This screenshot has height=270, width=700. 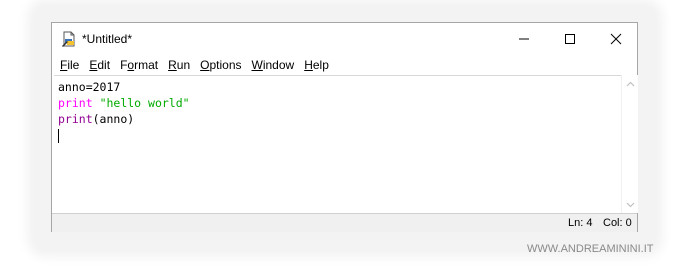 What do you see at coordinates (629, 144) in the screenshot?
I see `vertical-scrollbar` at bounding box center [629, 144].